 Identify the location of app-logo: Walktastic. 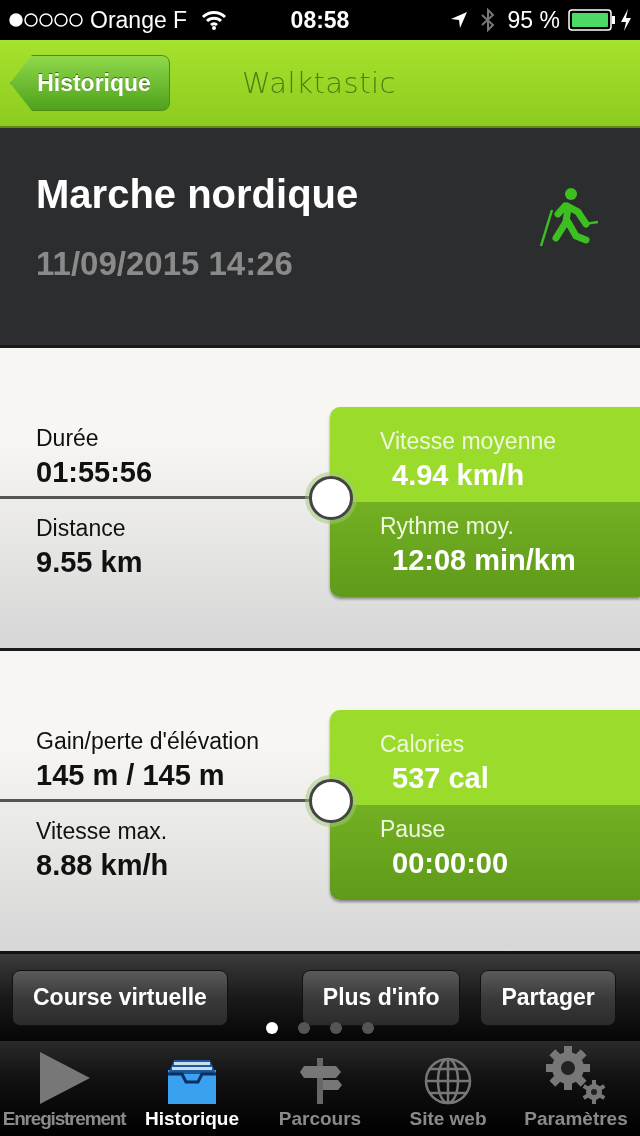
(319, 83).